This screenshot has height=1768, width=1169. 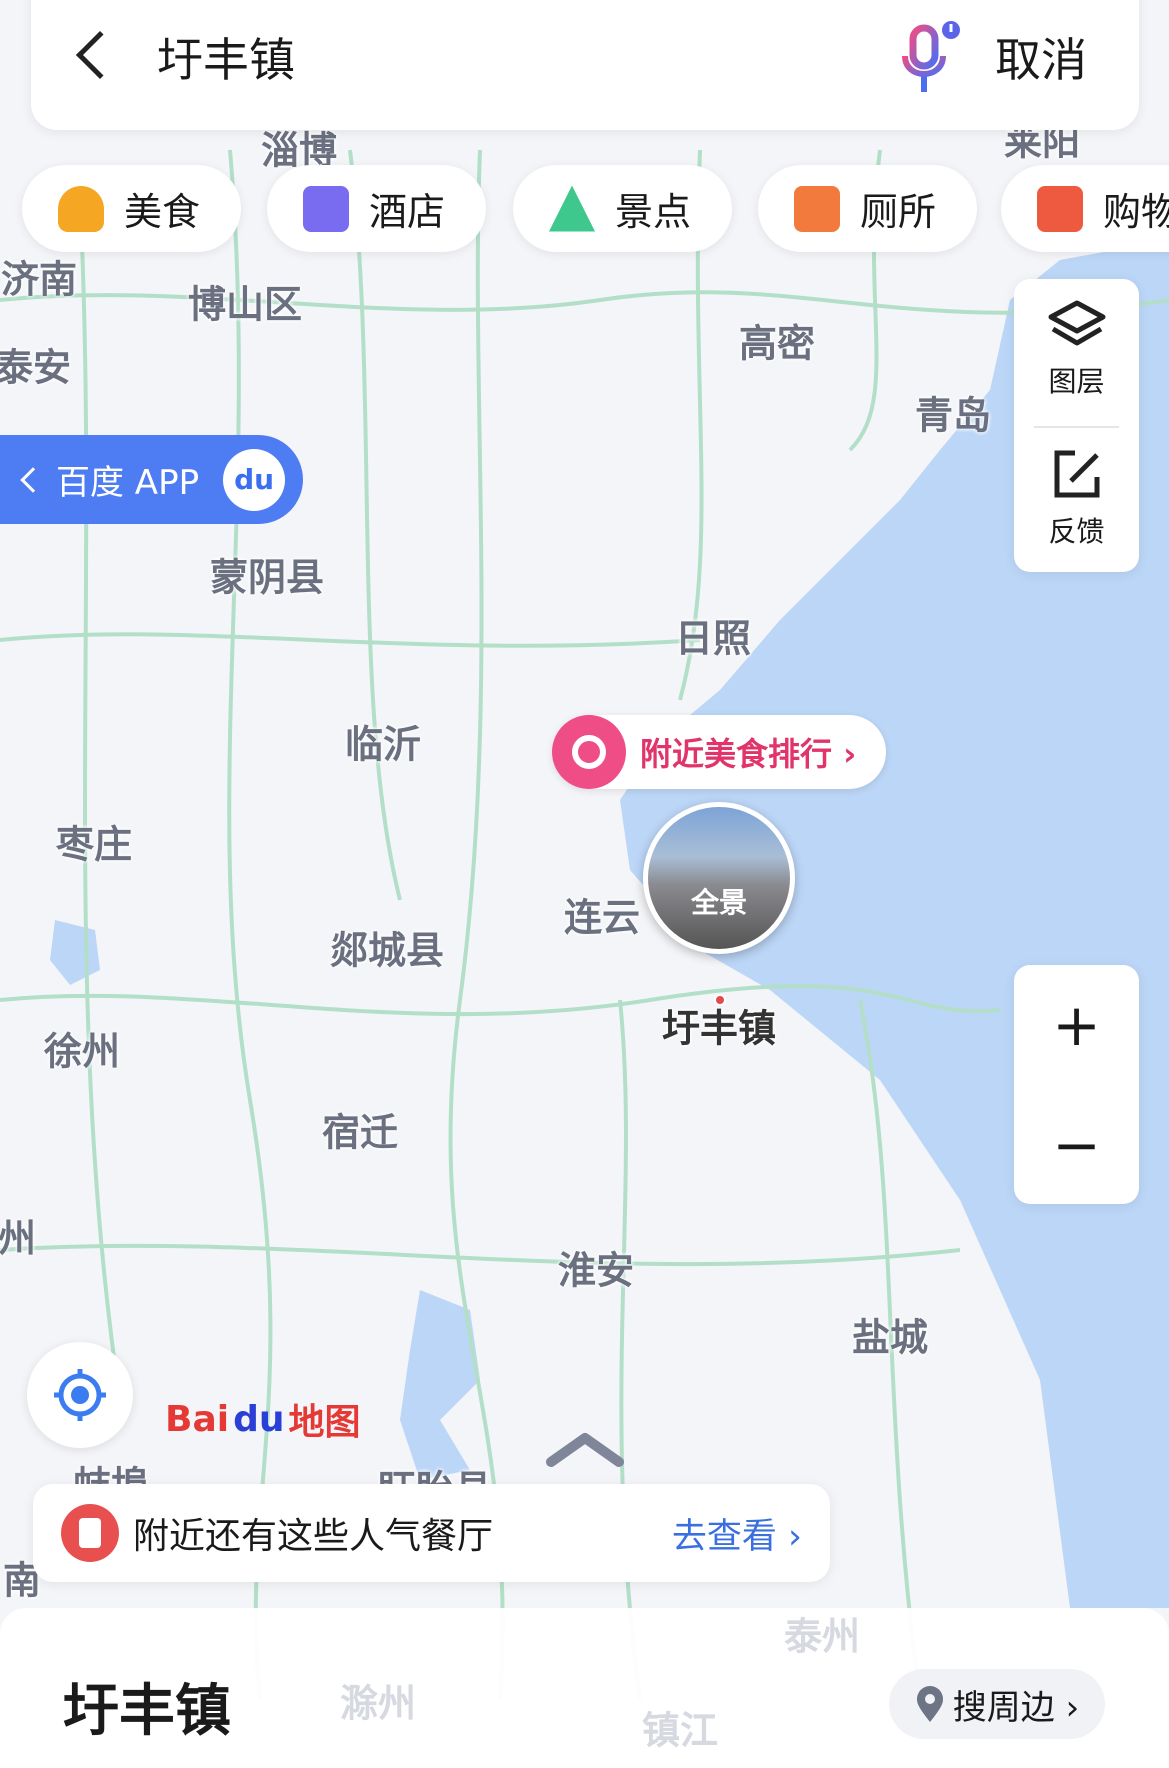 I want to click on category-label: 景点, so click(x=653, y=212).